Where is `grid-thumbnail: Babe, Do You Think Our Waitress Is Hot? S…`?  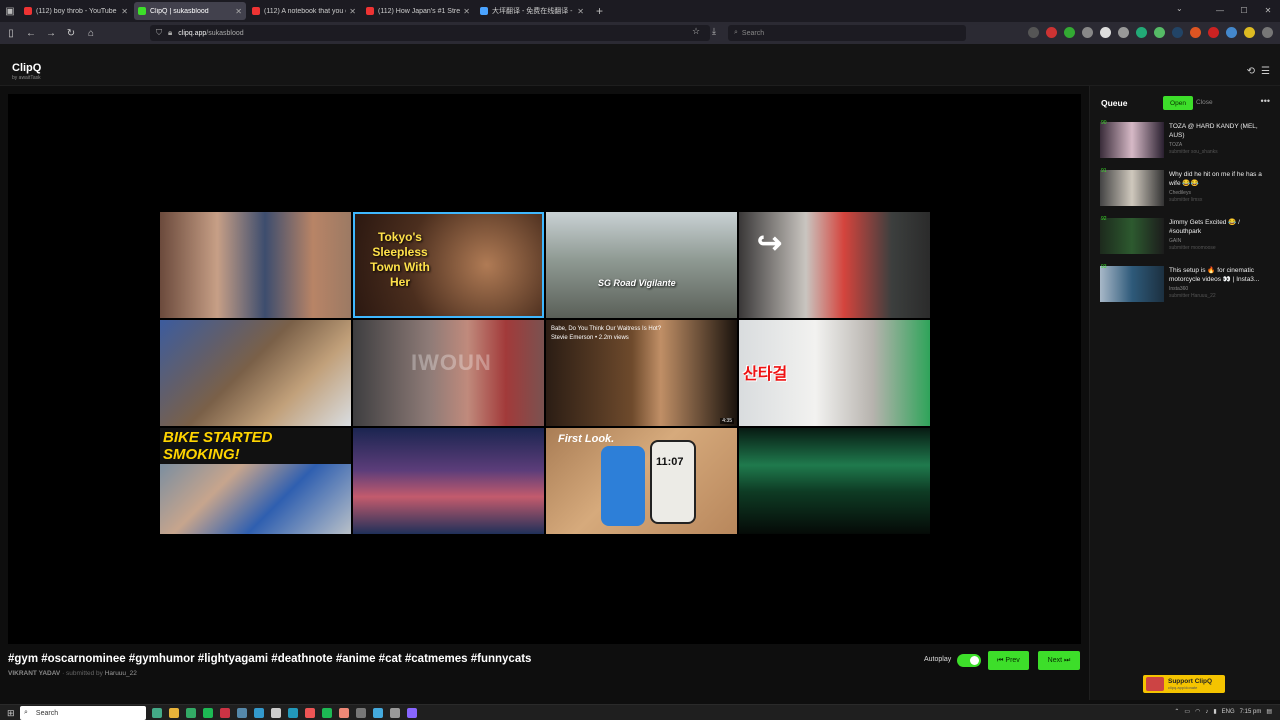
grid-thumbnail: Babe, Do You Think Our Waitress Is Hot? S… is located at coordinates (641, 373).